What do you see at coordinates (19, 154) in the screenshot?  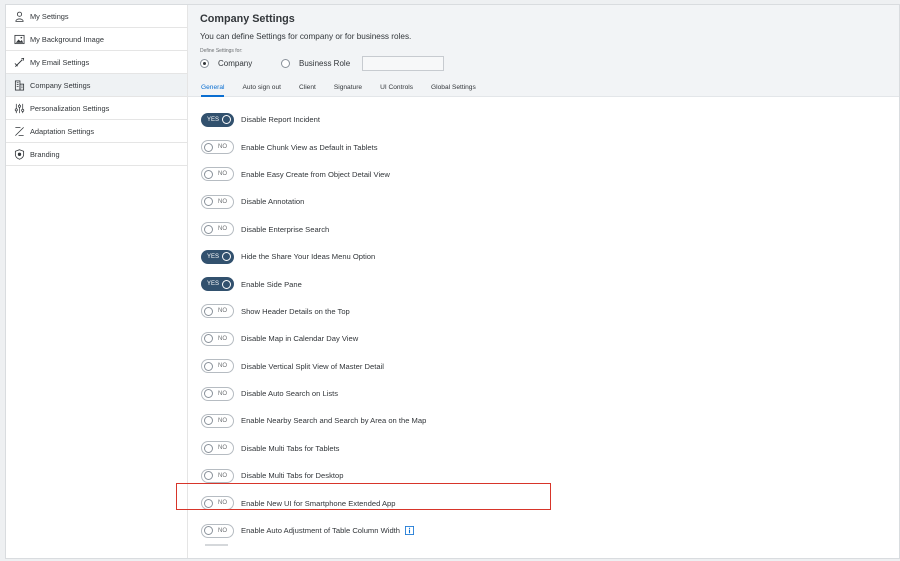 I see `badge-icon` at bounding box center [19, 154].